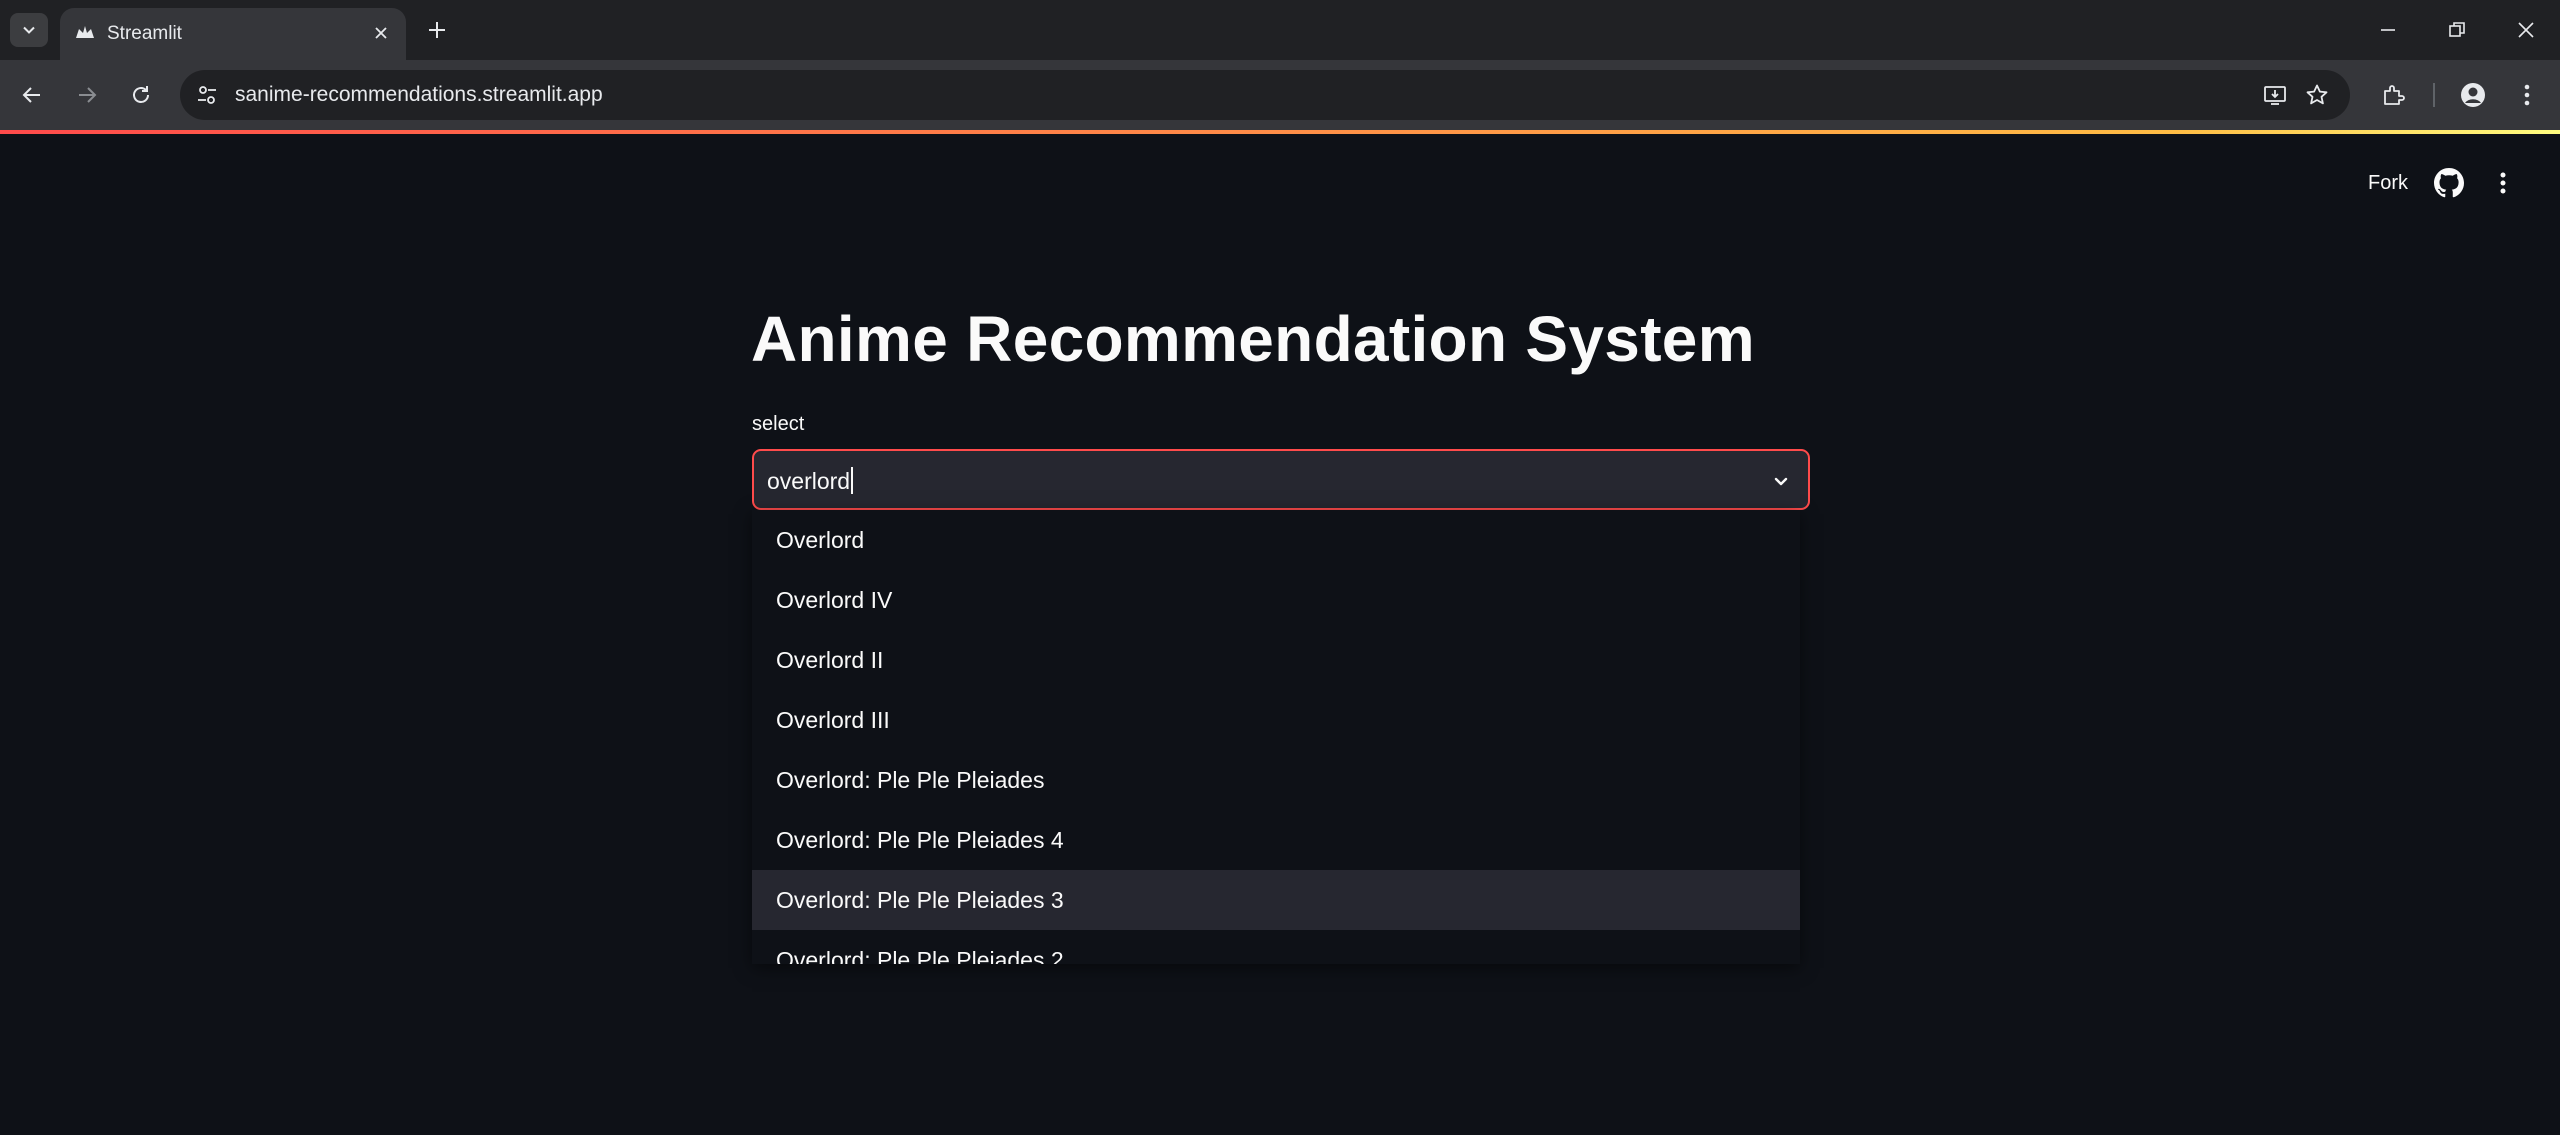 This screenshot has width=2560, height=1135. I want to click on avatar-icon, so click(2473, 95).